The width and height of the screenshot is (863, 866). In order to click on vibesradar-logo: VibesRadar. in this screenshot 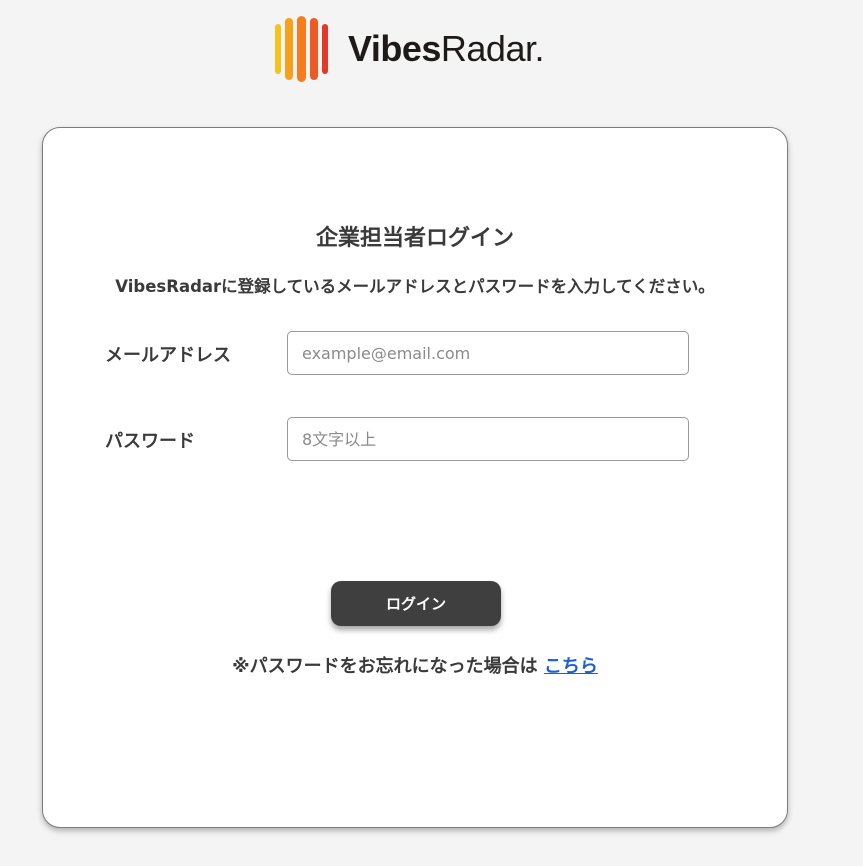, I will do `click(409, 49)`.